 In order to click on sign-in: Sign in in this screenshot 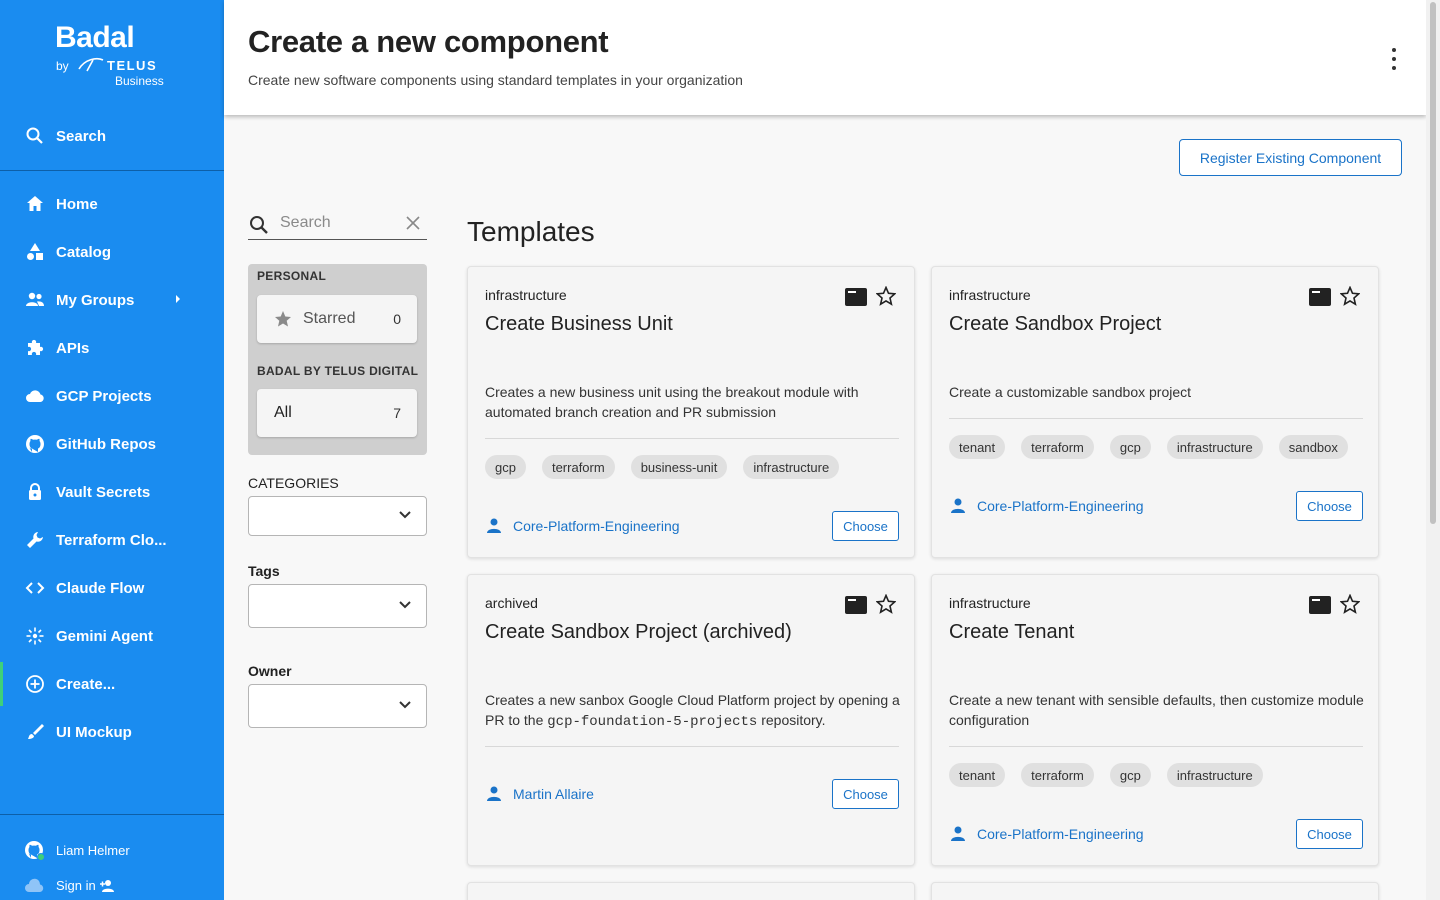, I will do `click(112, 886)`.